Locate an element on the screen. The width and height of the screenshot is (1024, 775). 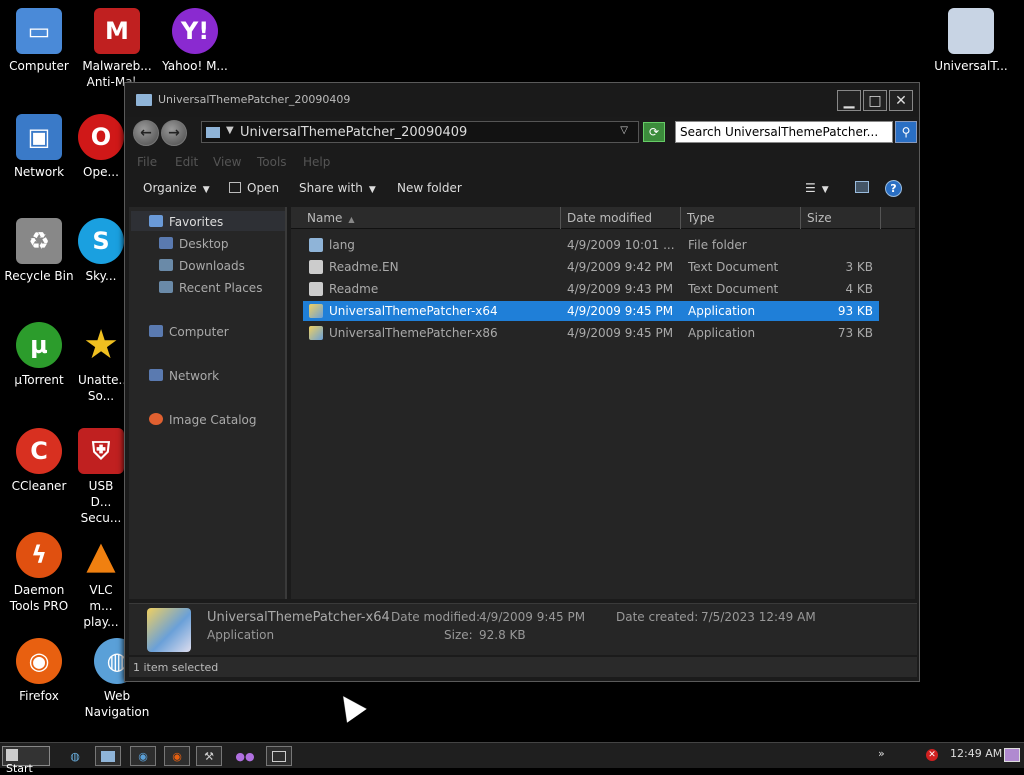
maximize-button: □ is located at coordinates (875, 100).